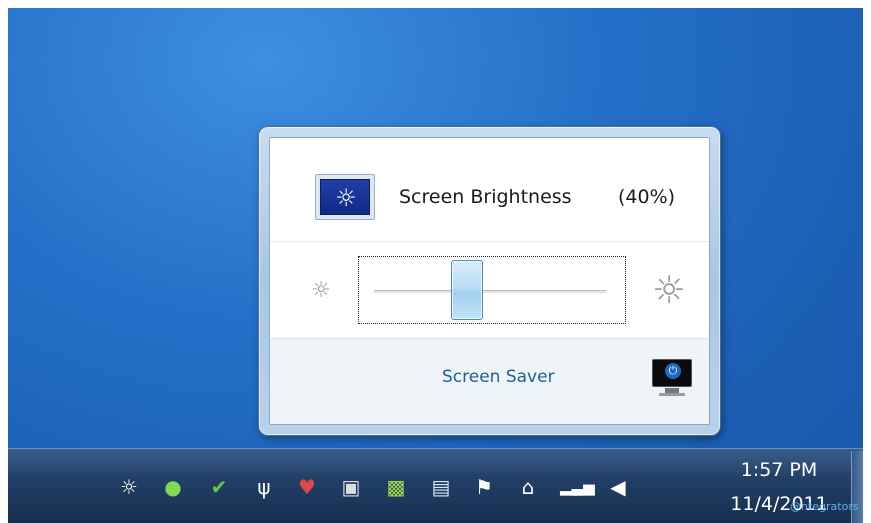 Image resolution: width=871 pixels, height=523 pixels. I want to click on signal-bars-icon: ▂▃▅, so click(577, 487).